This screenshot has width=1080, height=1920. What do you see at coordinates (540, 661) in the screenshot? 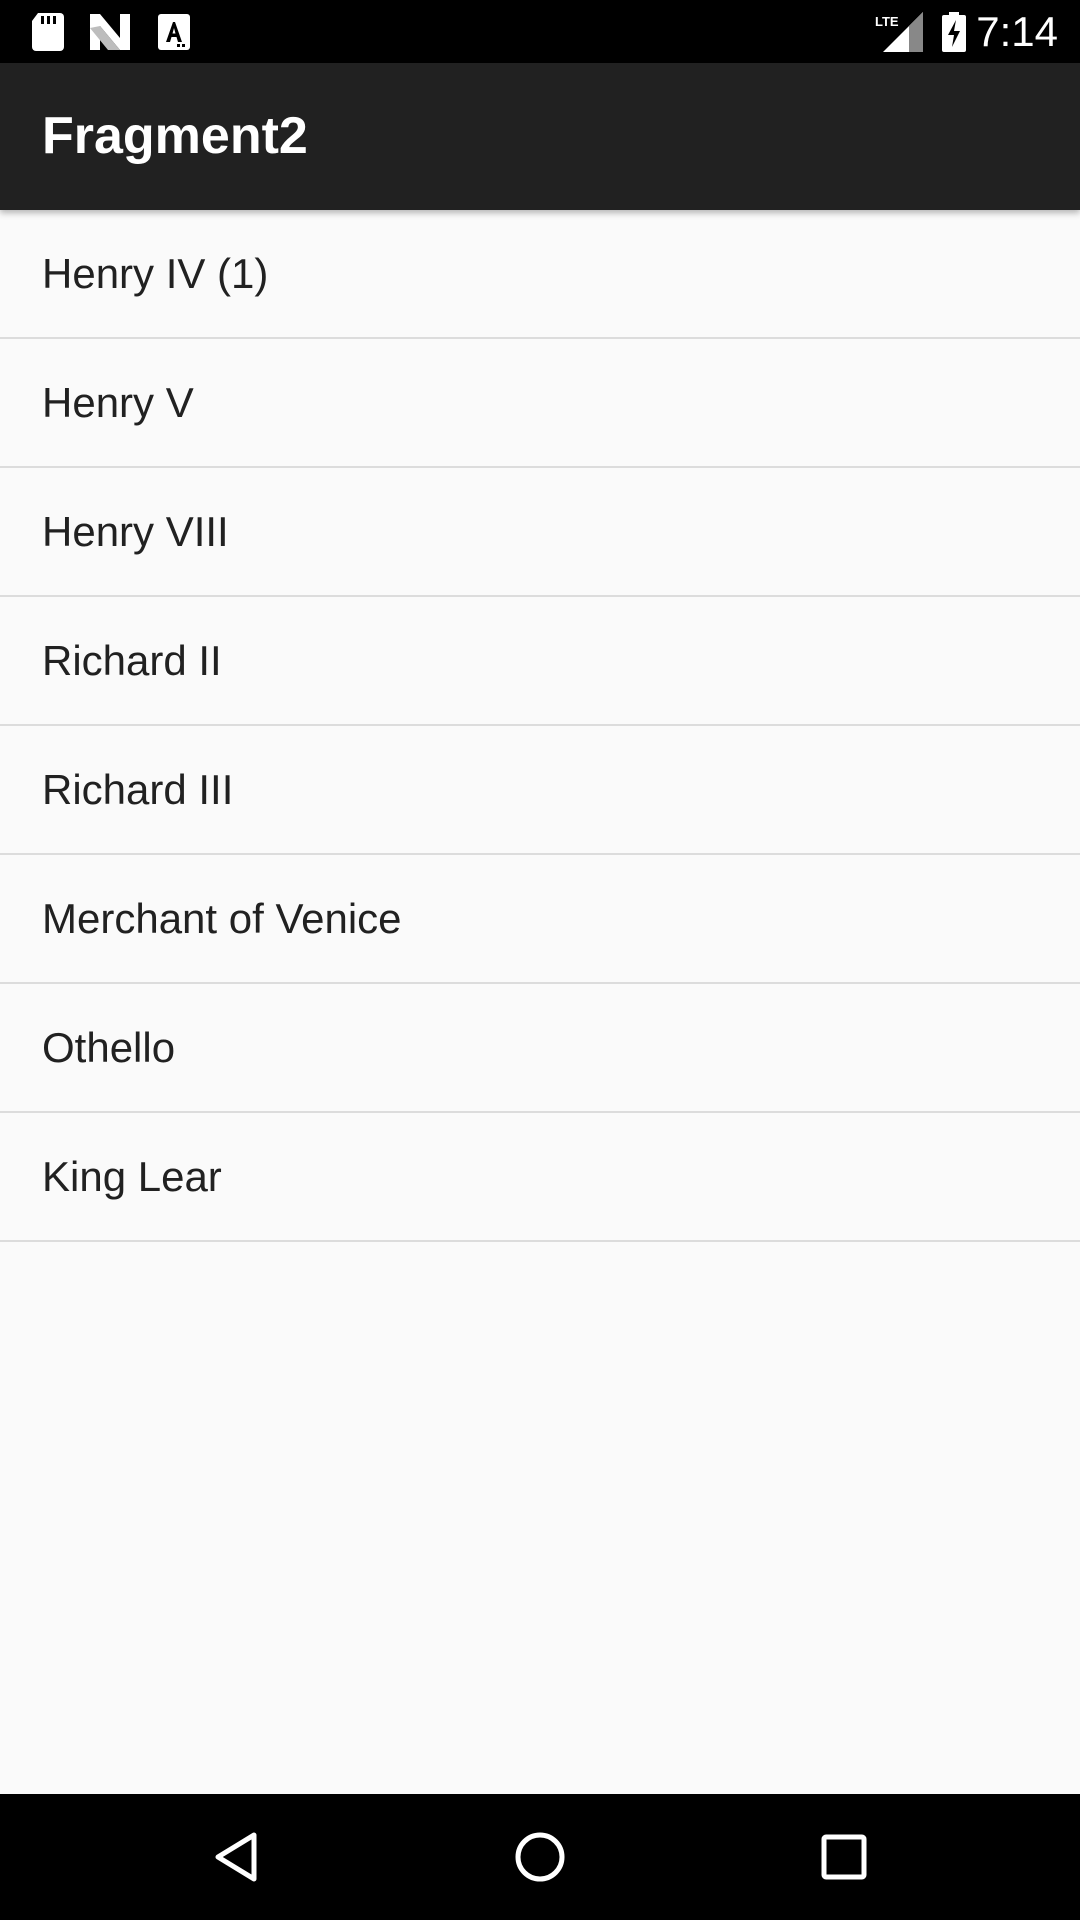
I see `list-item: Richard II` at bounding box center [540, 661].